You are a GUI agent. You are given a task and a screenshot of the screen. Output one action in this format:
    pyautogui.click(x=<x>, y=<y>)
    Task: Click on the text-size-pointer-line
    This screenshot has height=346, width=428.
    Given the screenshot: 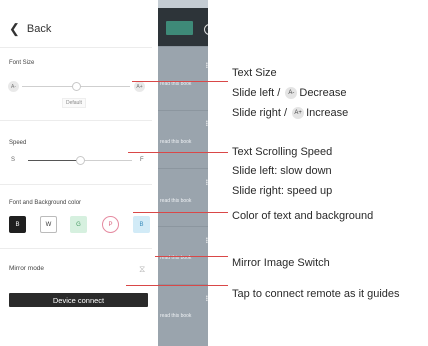 What is the action you would take?
    pyautogui.click(x=180, y=81)
    